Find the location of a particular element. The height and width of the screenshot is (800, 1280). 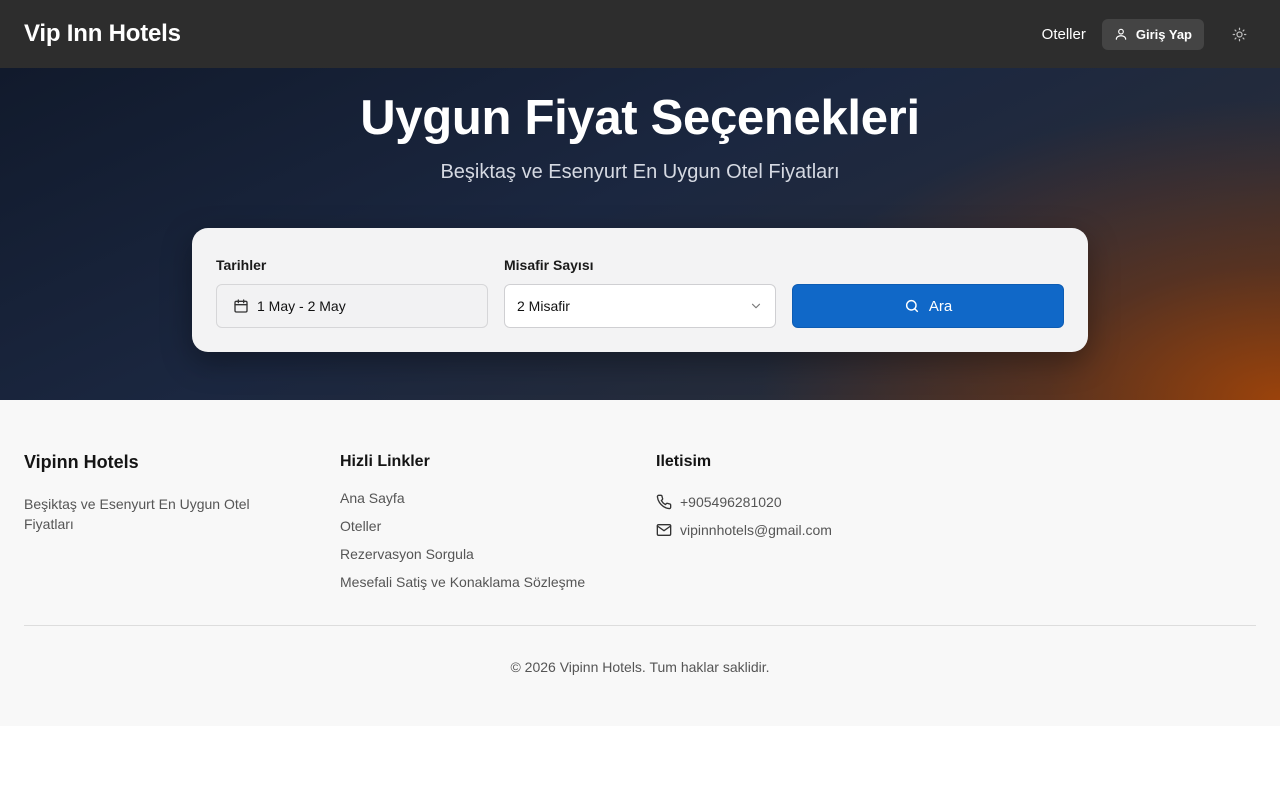

footer-divider is located at coordinates (640, 625).